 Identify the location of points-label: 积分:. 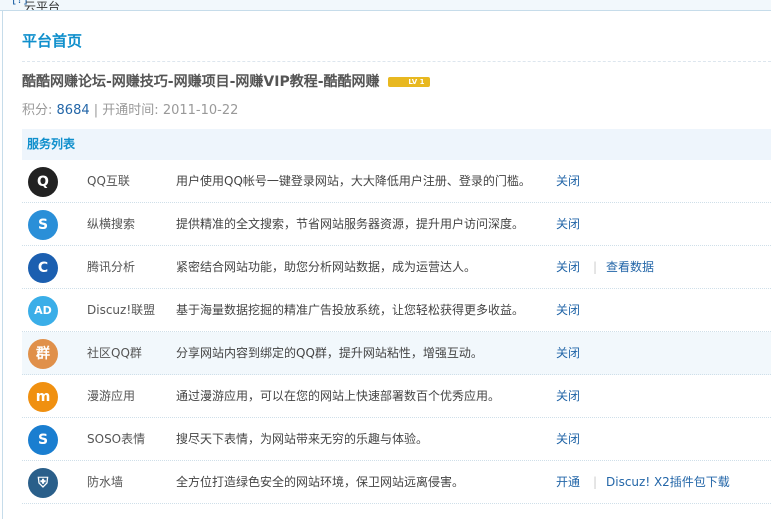
(37, 110).